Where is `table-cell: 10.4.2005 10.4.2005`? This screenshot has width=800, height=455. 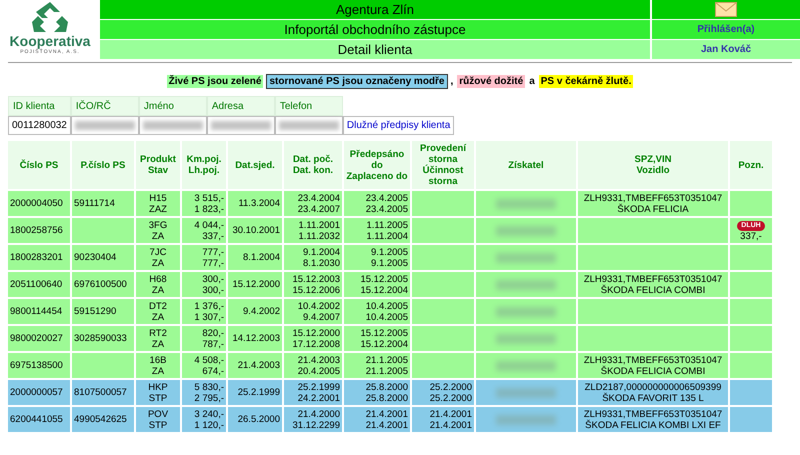 table-cell: 10.4.2005 10.4.2005 is located at coordinates (377, 311).